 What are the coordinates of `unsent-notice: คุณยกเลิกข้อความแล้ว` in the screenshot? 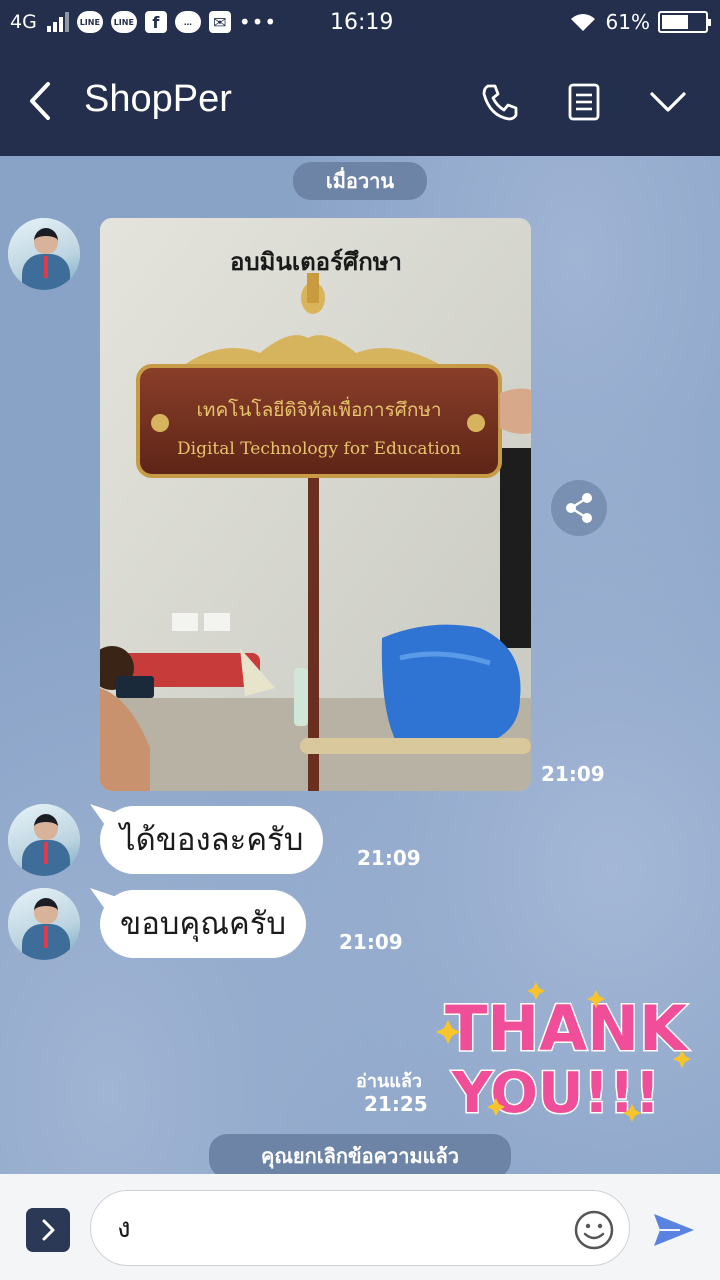 It's located at (360, 1154).